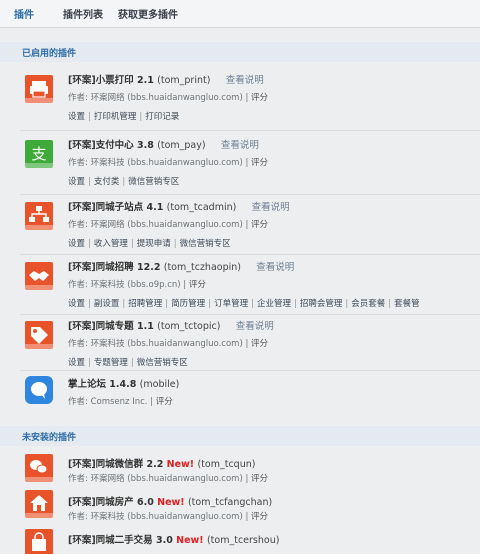  Describe the element at coordinates (321, 304) in the screenshot. I see `link-job-fair-manage: 招聘会管理` at that location.